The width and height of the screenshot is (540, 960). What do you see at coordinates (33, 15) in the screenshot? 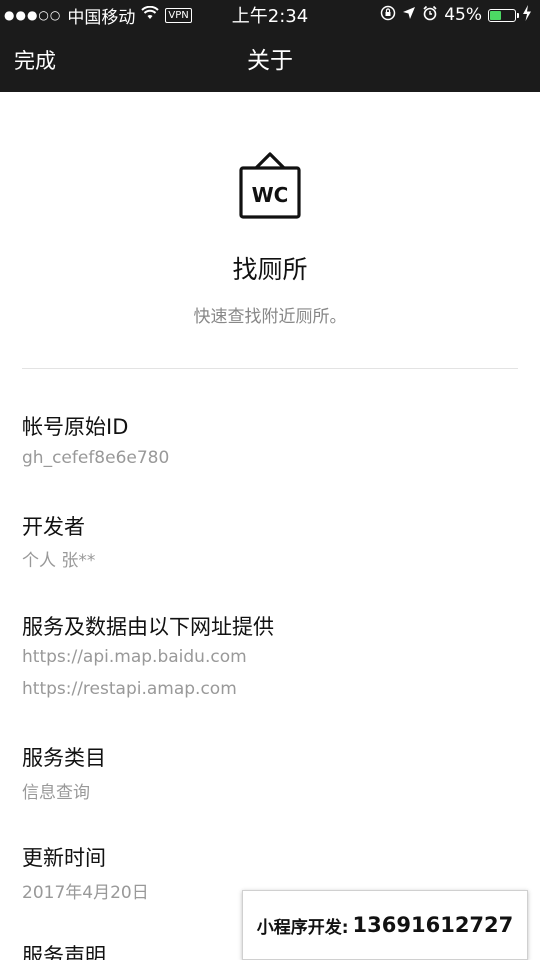
I see `signal-dots-icon: ●●●○○` at bounding box center [33, 15].